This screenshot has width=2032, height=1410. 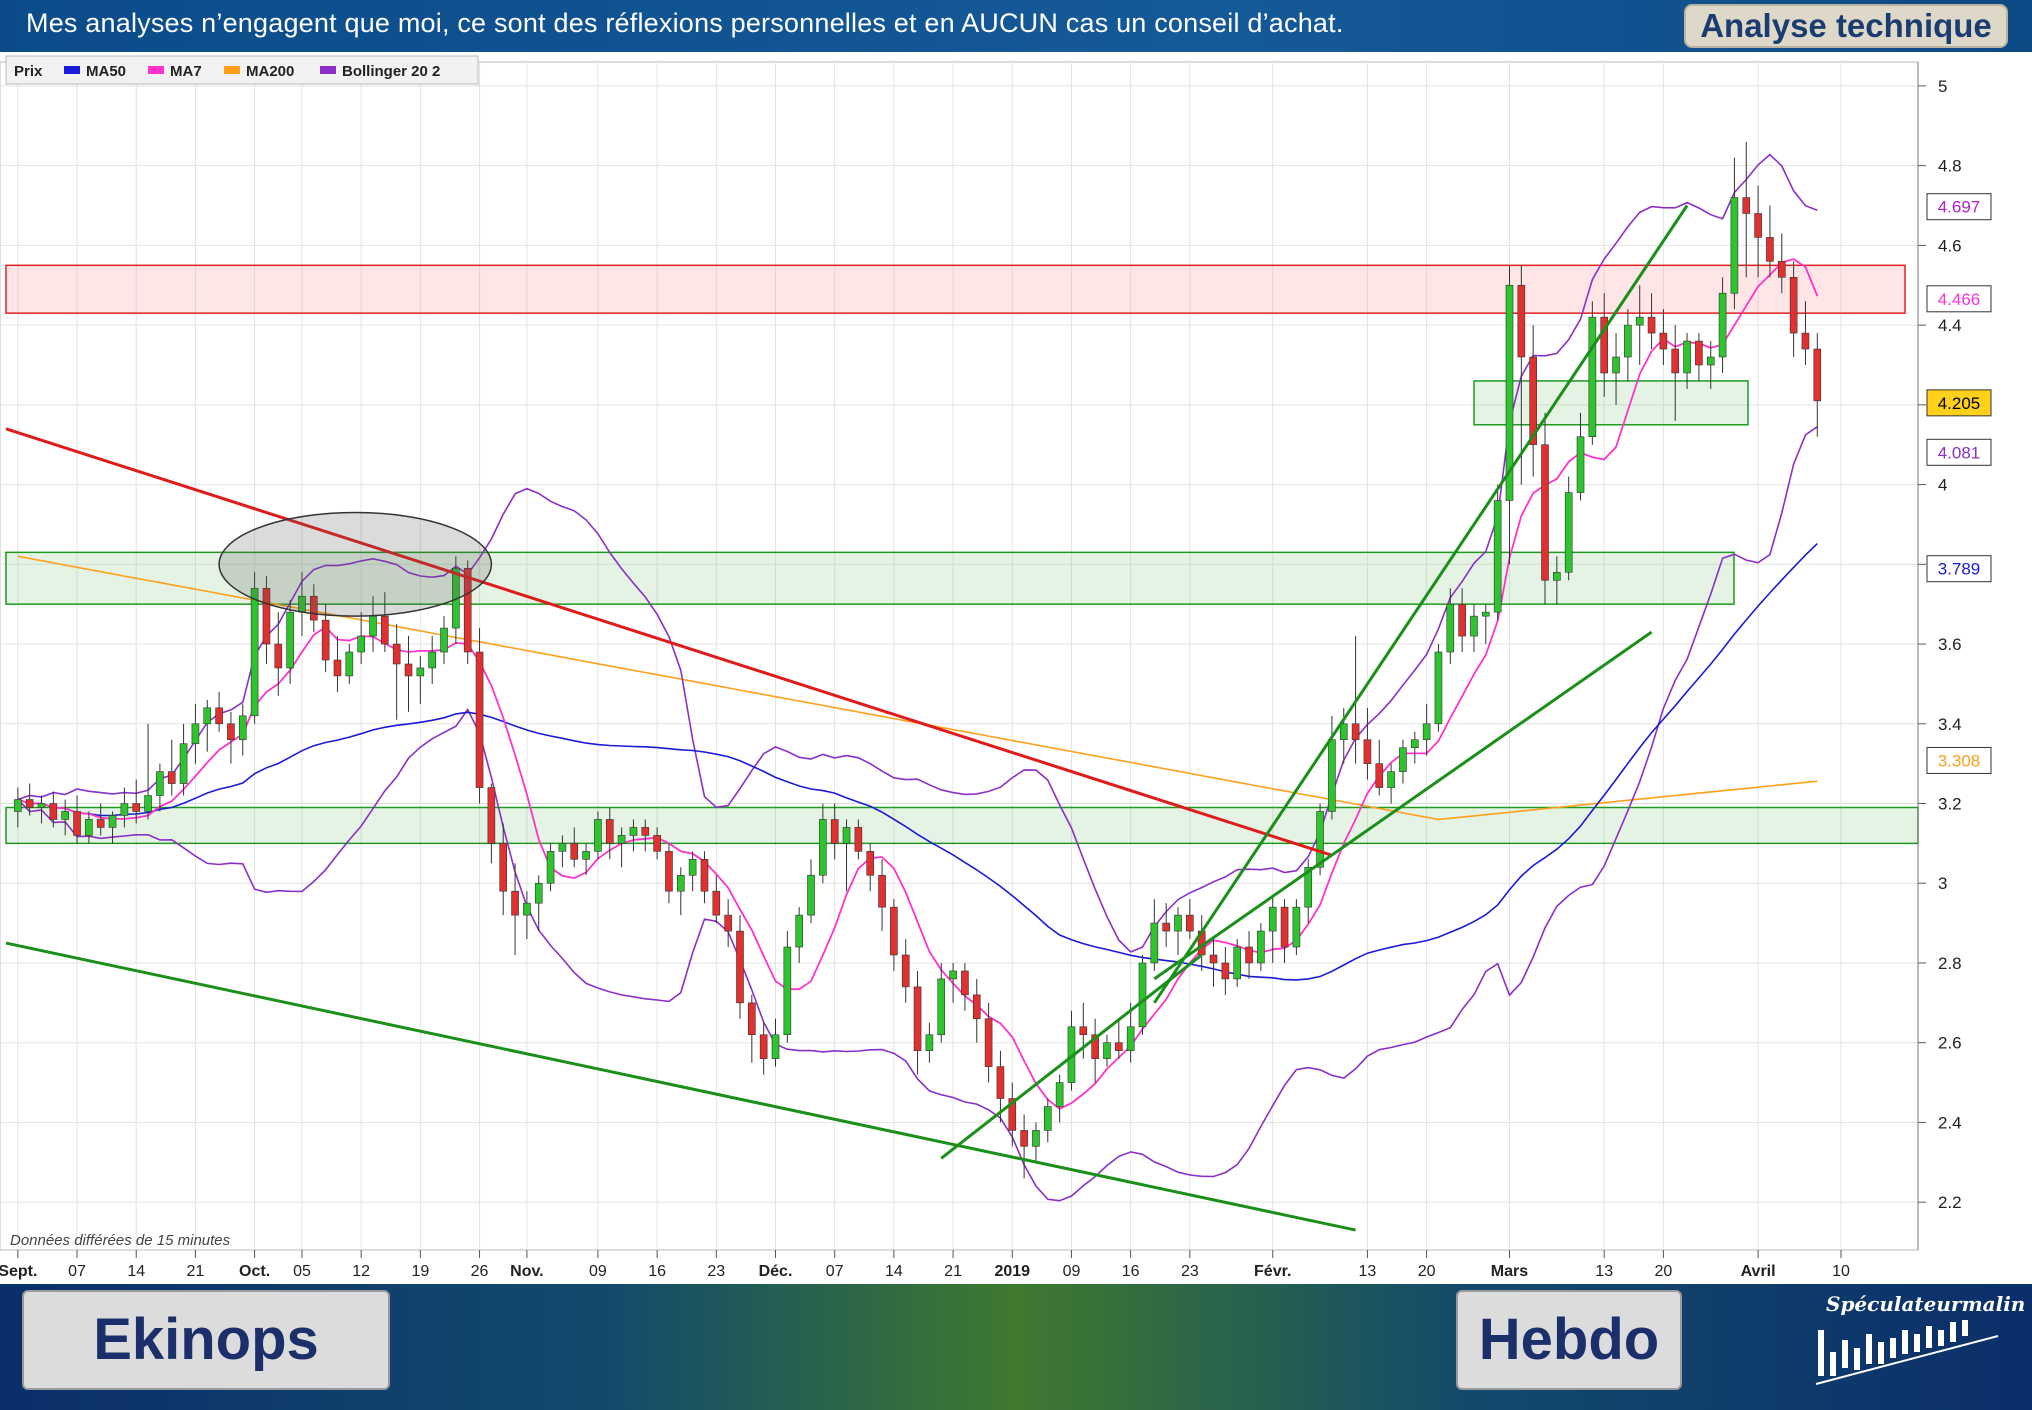 What do you see at coordinates (1950, 166) in the screenshot?
I see `y-tick-label: 4.8` at bounding box center [1950, 166].